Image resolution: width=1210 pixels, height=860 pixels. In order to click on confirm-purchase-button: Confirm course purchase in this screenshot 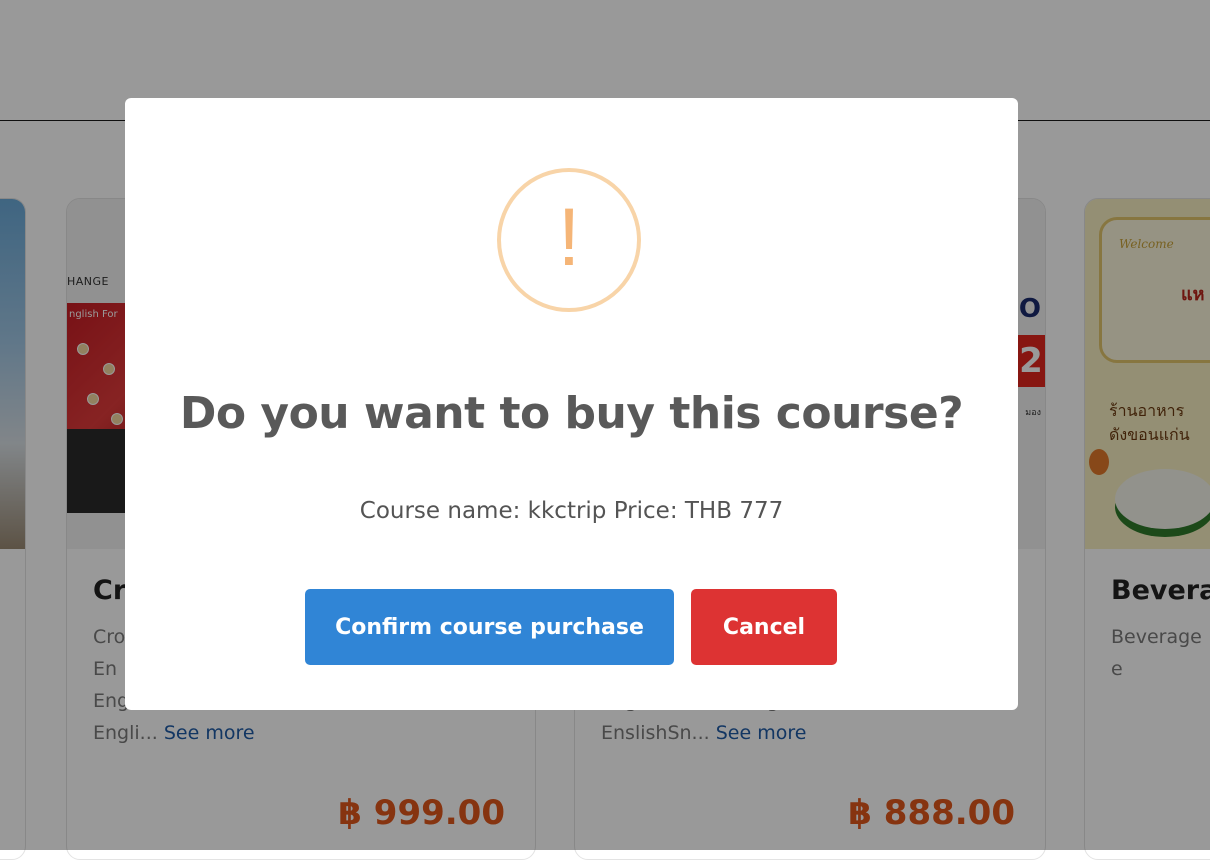, I will do `click(489, 627)`.